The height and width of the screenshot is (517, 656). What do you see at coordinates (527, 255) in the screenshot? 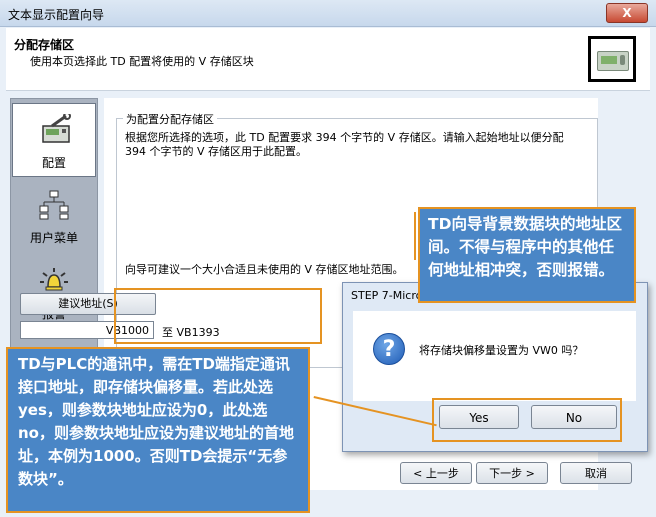
I see `annotation-address-range: TD向导背景数据块的地址区间。不得与程序中的其他任何地址相冲突，否则报错。` at bounding box center [527, 255].